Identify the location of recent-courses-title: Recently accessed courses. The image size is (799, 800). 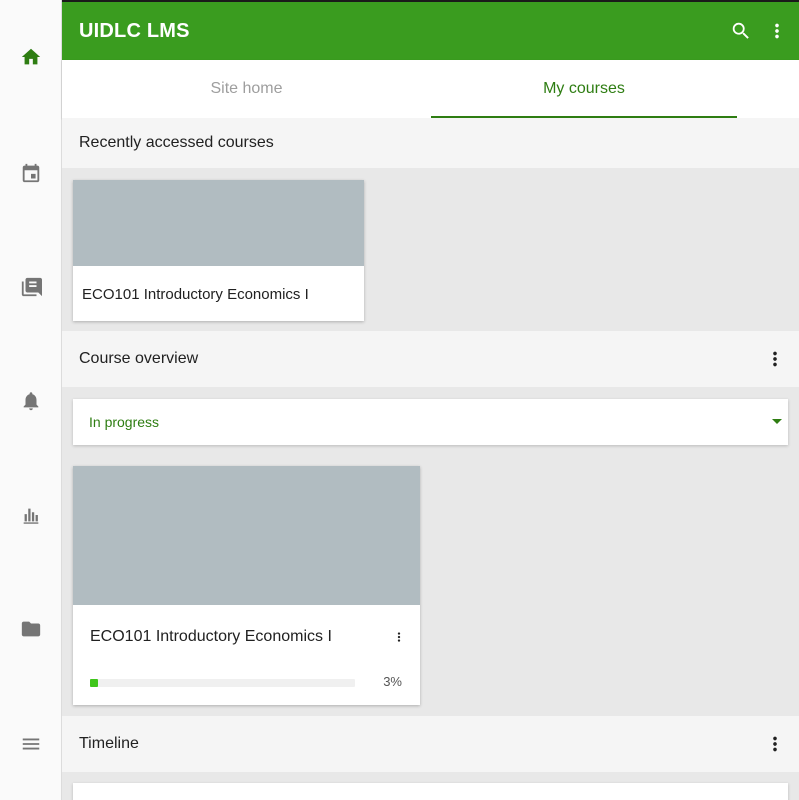
(176, 142).